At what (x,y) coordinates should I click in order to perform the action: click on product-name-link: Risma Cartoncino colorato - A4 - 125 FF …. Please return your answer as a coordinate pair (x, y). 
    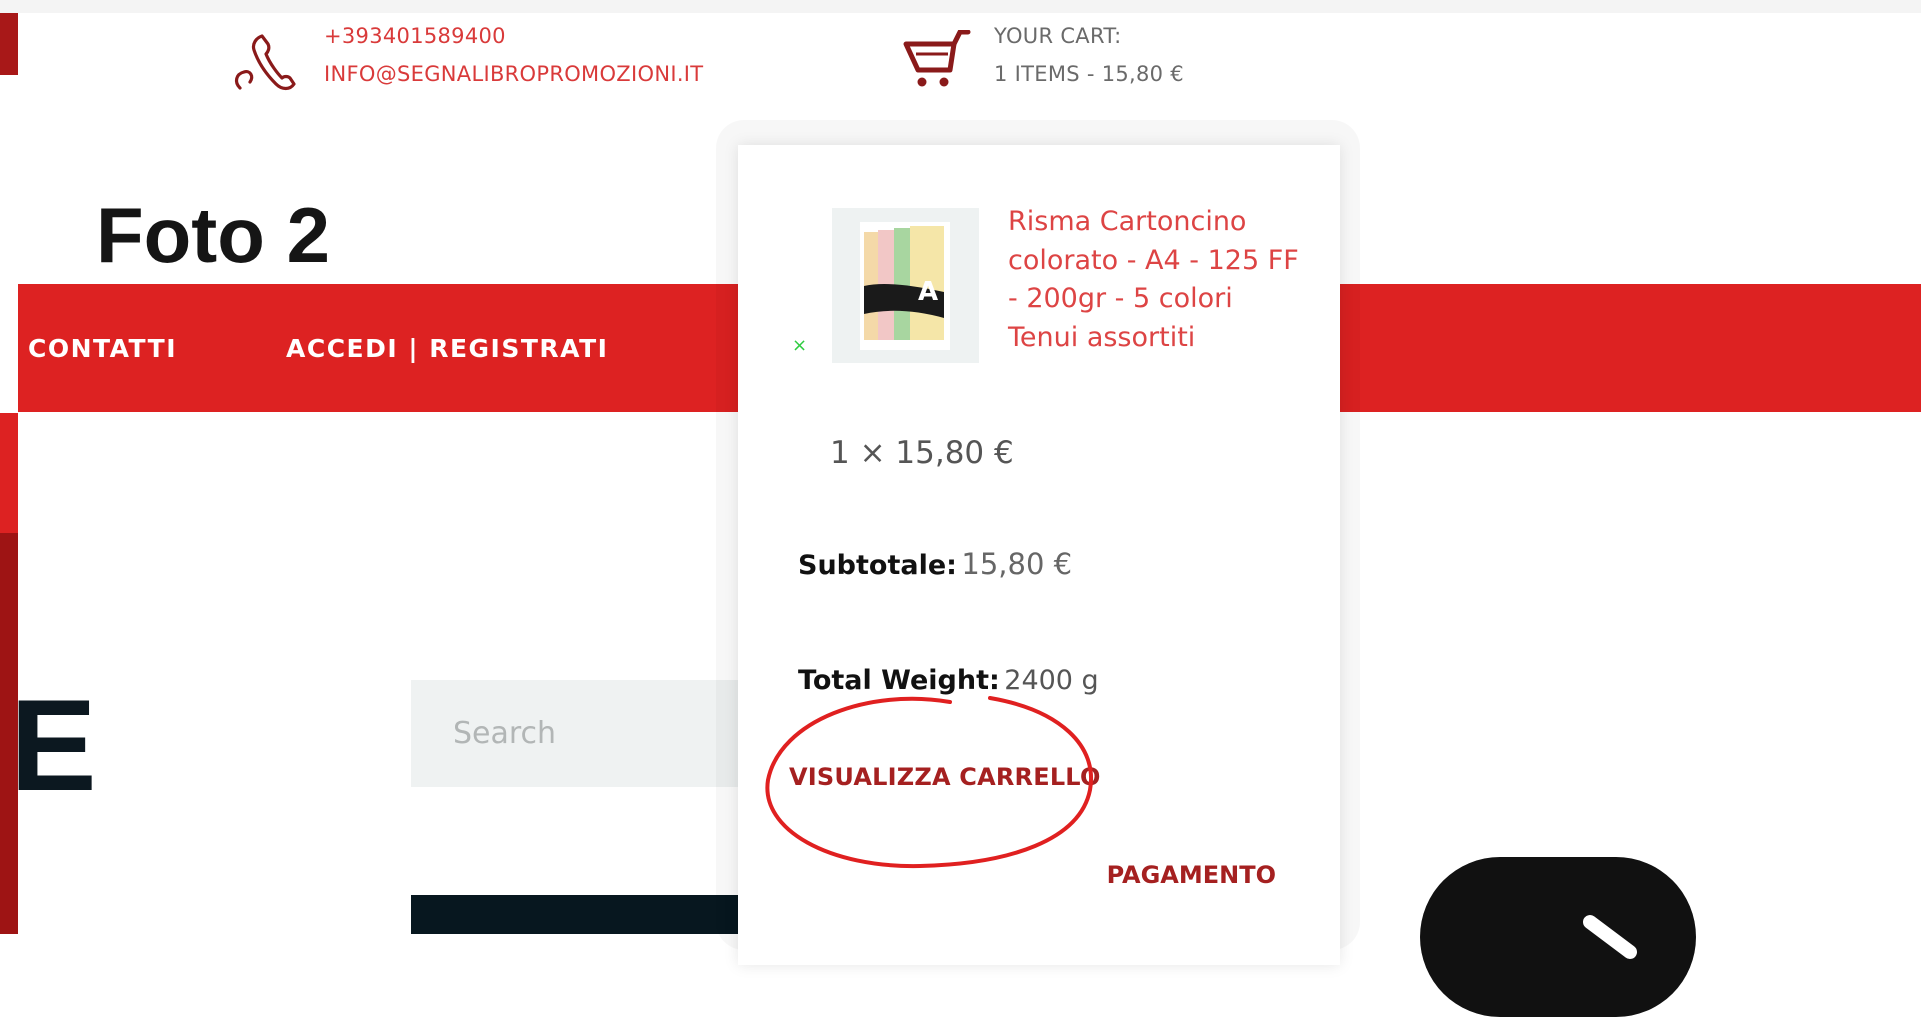
    Looking at the image, I should click on (1065, 299).